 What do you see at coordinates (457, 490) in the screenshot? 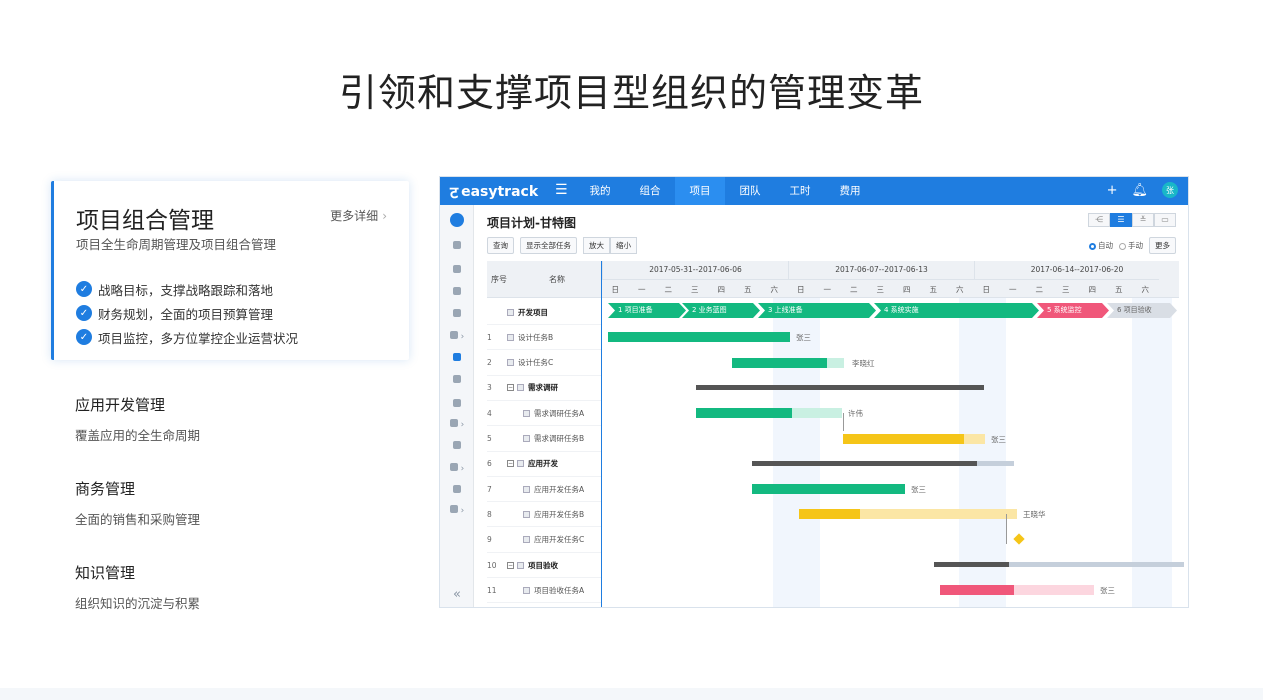
I see `chat-icon` at bounding box center [457, 490].